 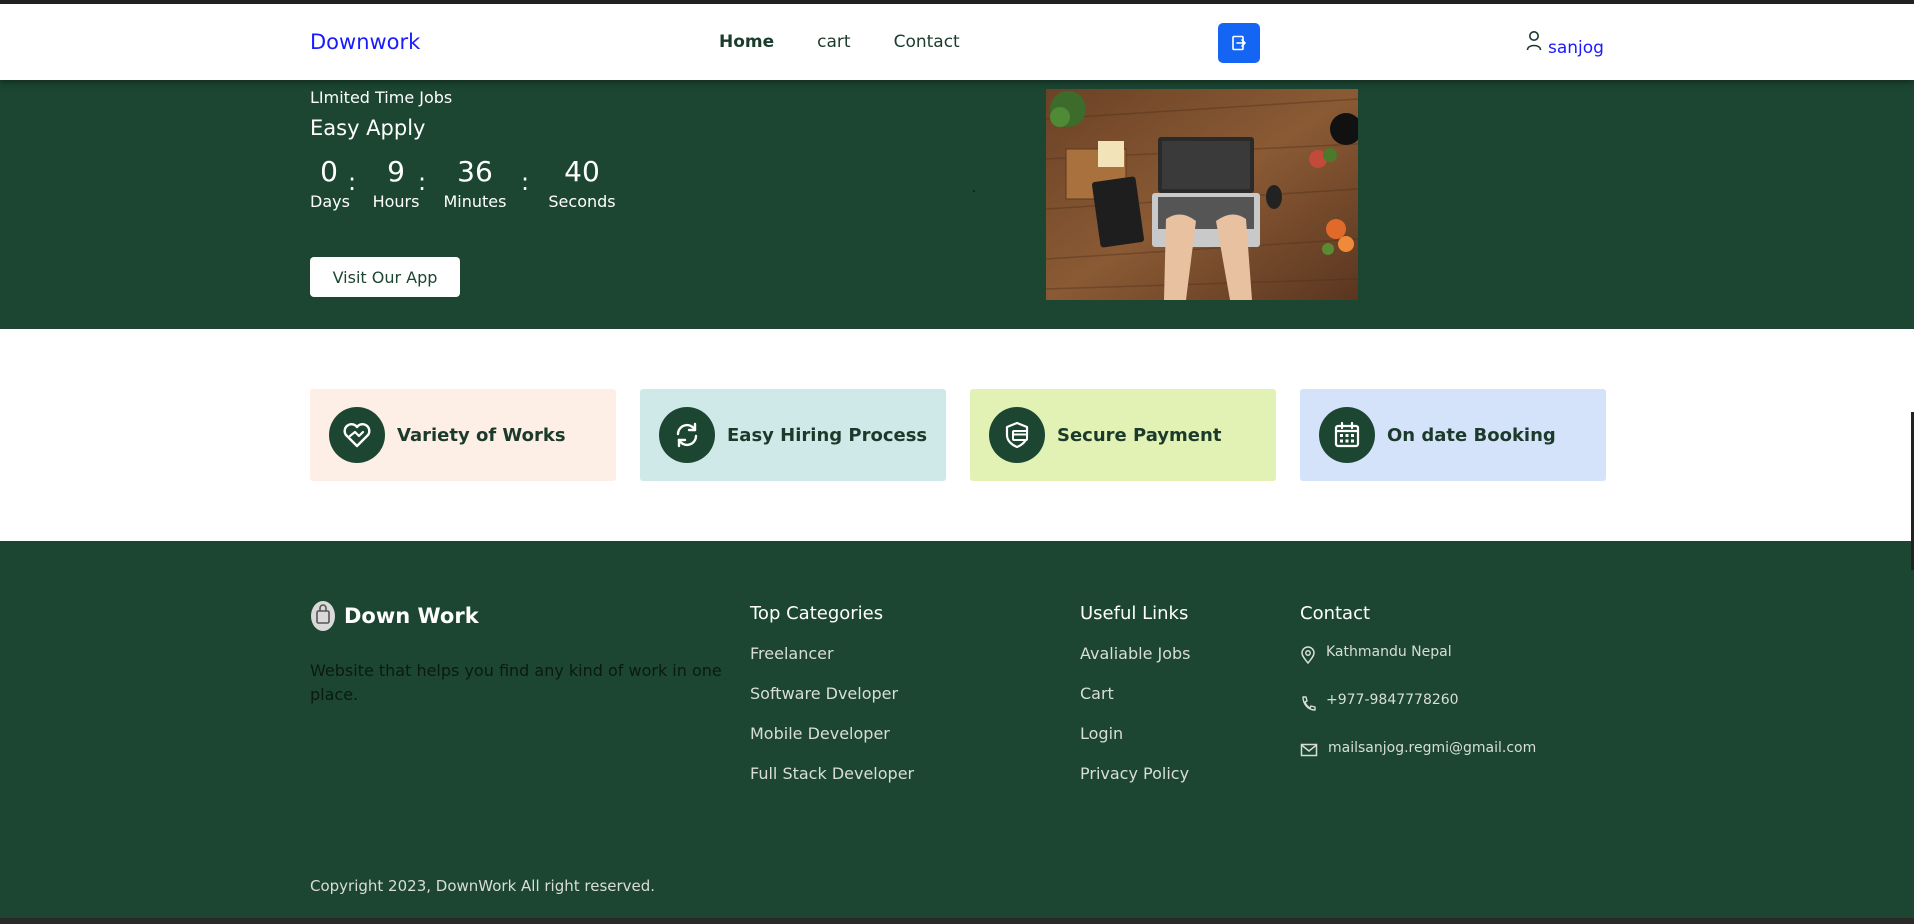 What do you see at coordinates (411, 616) in the screenshot?
I see `footer-brand-name: Down Work` at bounding box center [411, 616].